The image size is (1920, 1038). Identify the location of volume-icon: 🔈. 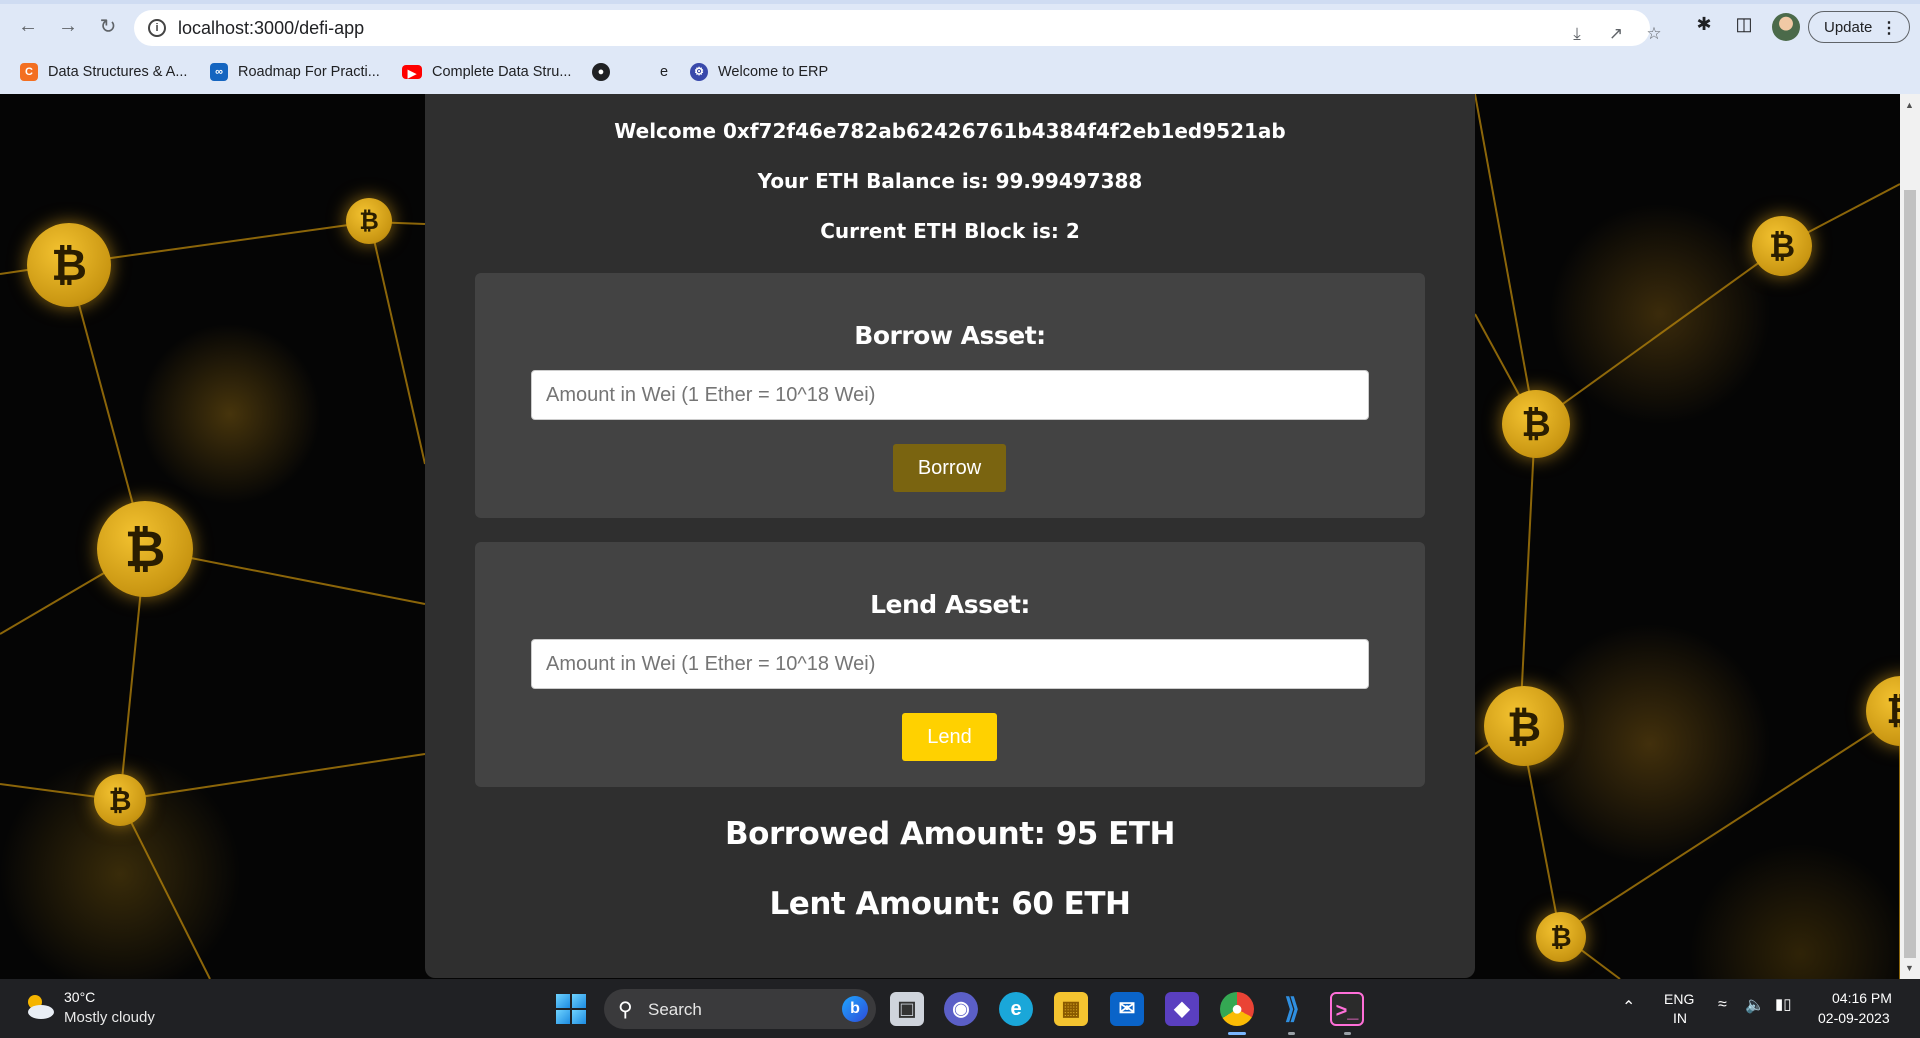
(1755, 1005).